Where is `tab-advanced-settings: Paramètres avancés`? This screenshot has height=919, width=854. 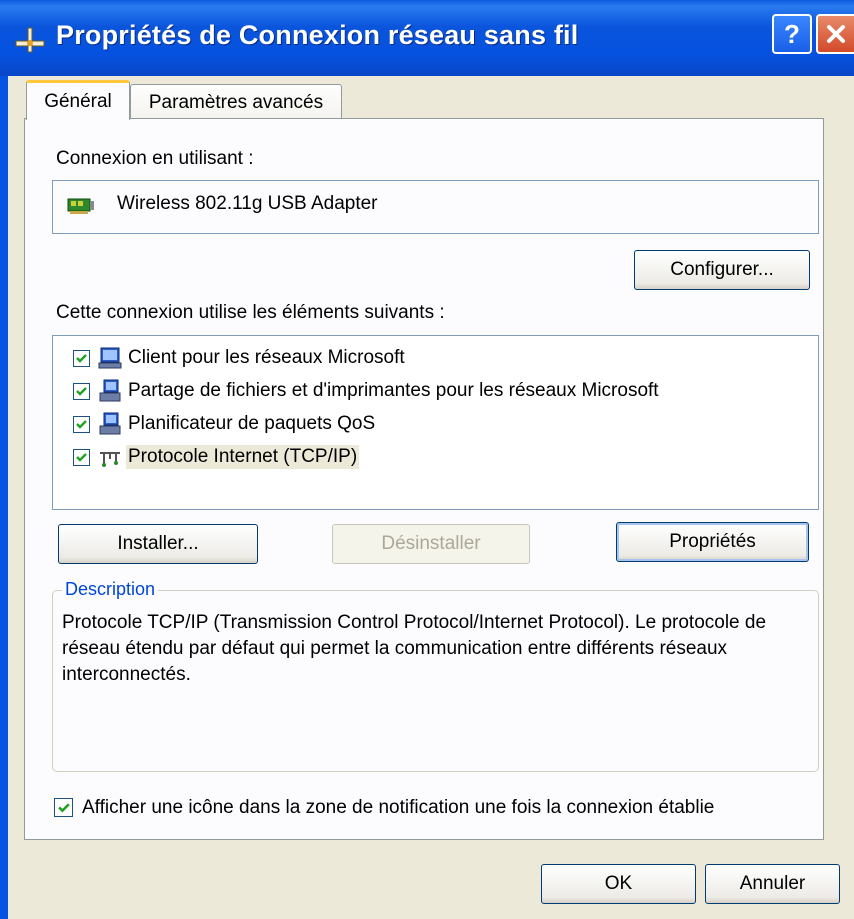
tab-advanced-settings: Paramètres avancés is located at coordinates (236, 102).